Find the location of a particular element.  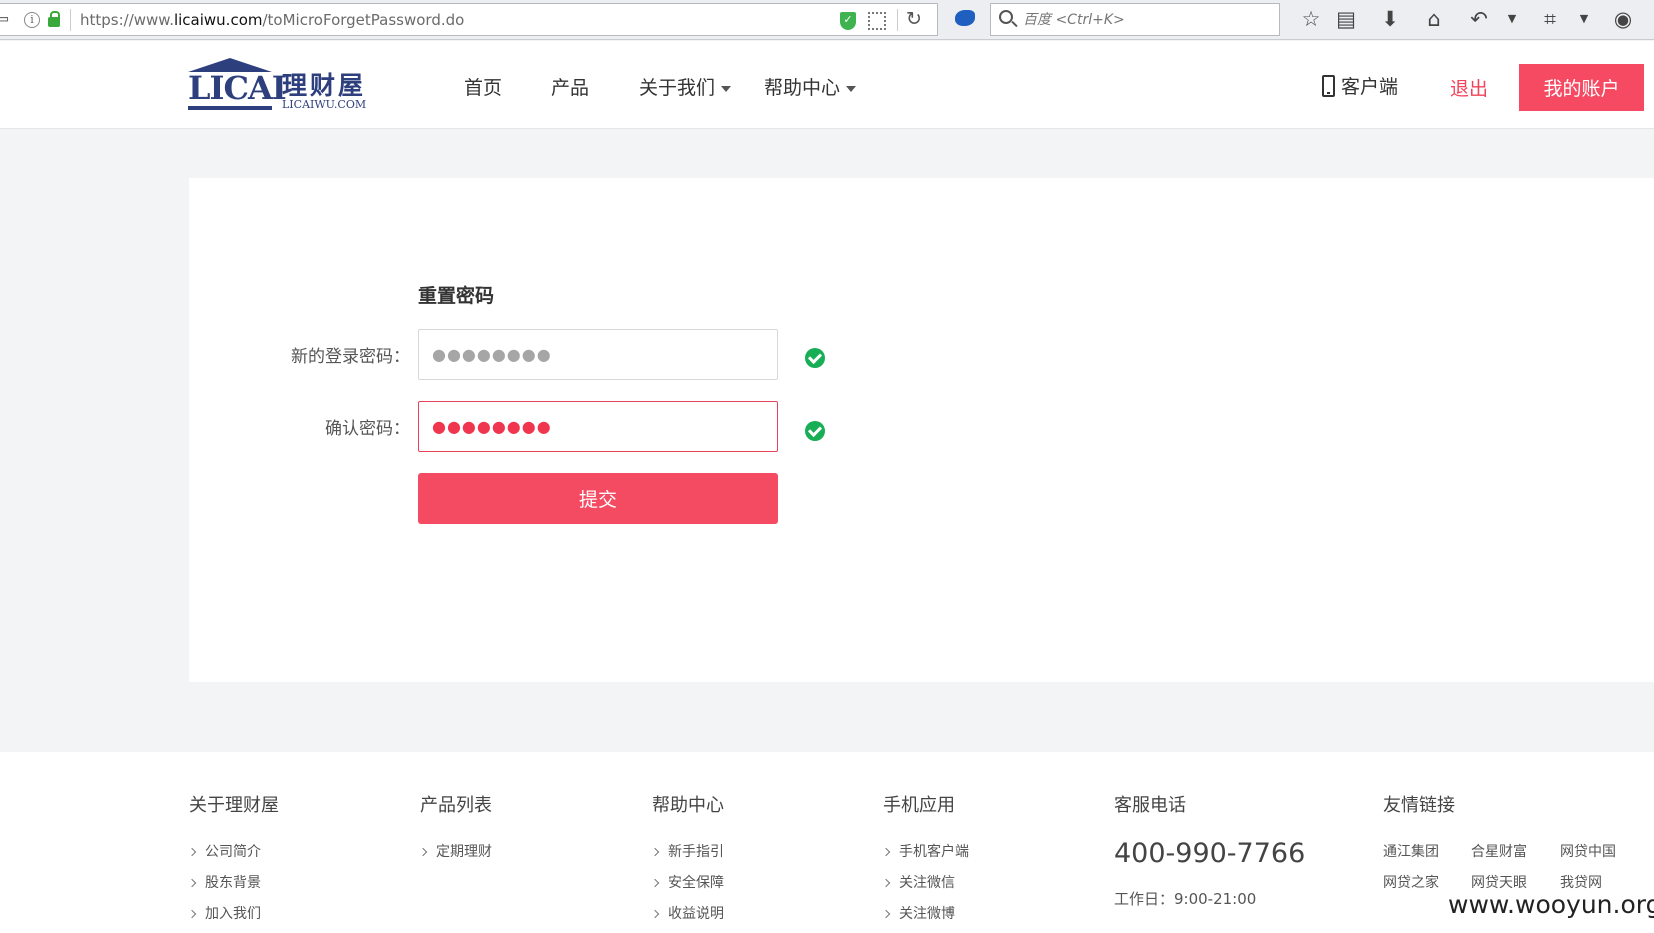

footer-about-title: 关于理财屋 is located at coordinates (234, 805).